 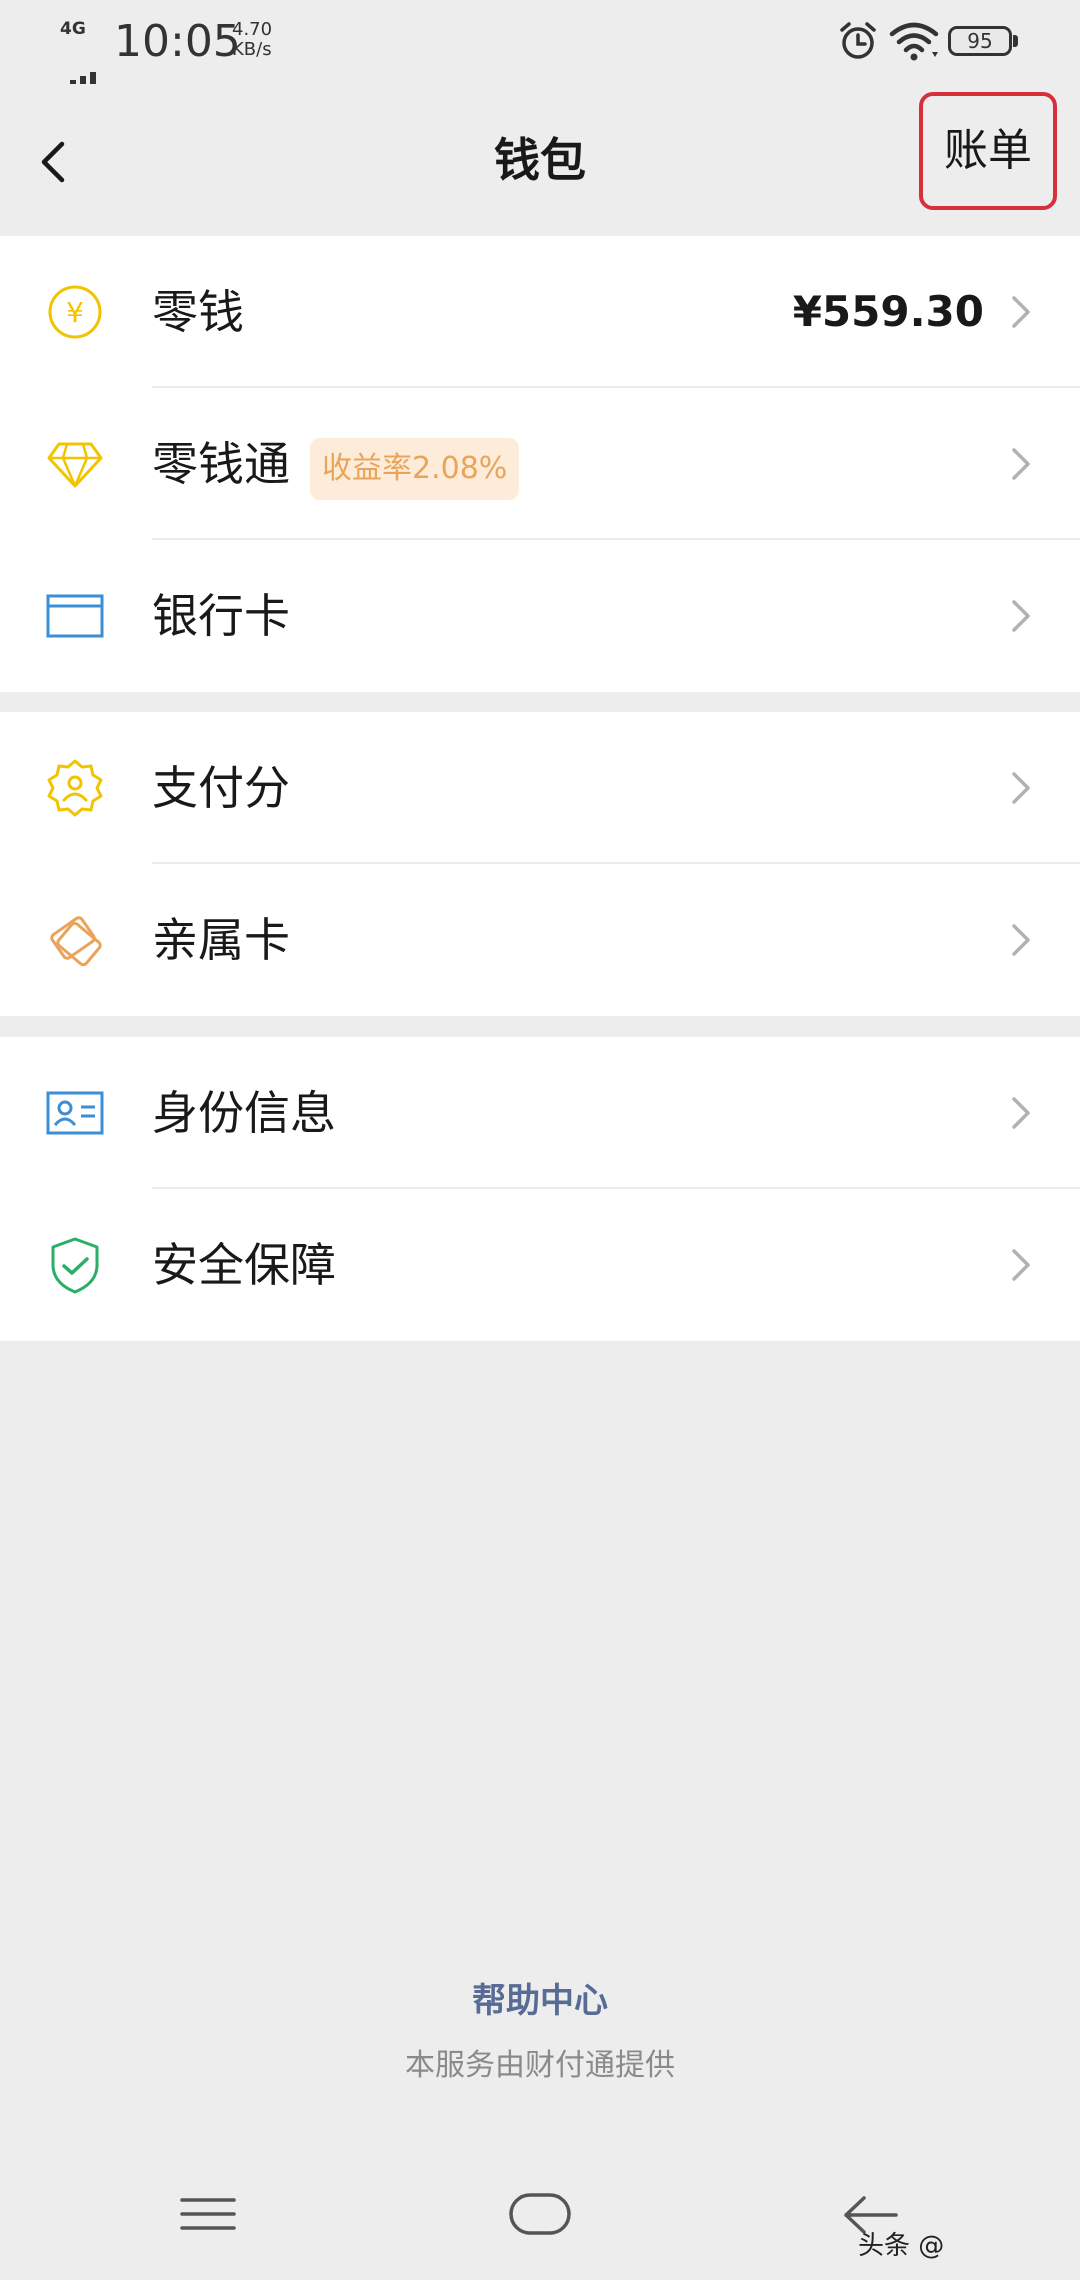 What do you see at coordinates (415, 469) in the screenshot?
I see `yield-rate-badge: 收益率2.08%` at bounding box center [415, 469].